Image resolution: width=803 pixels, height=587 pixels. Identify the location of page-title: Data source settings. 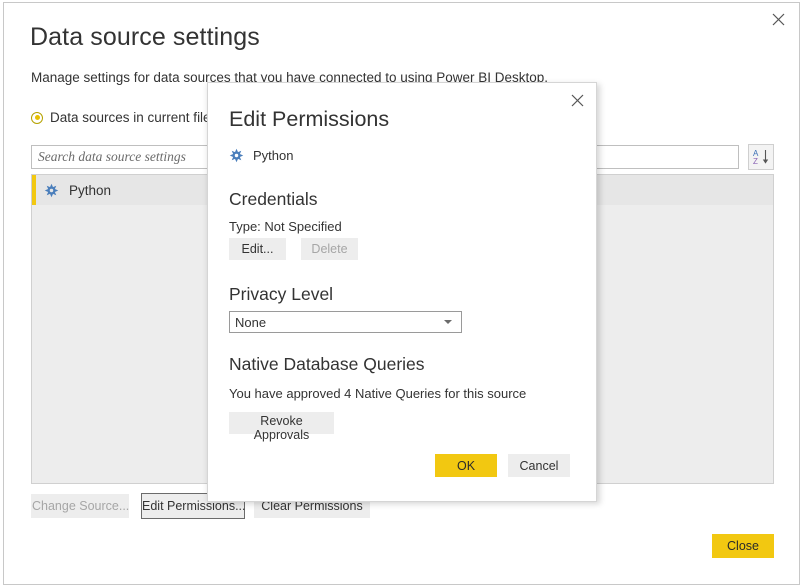
(145, 37).